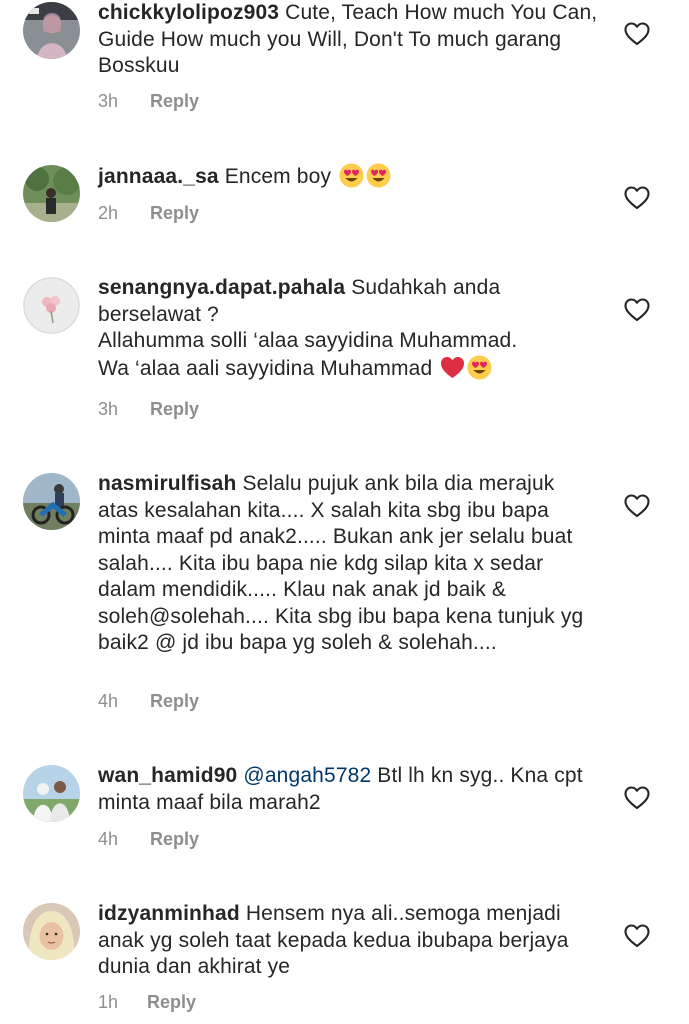 This screenshot has height=1024, width=689. Describe the element at coordinates (108, 213) in the screenshot. I see `timestamp: 2h` at that location.